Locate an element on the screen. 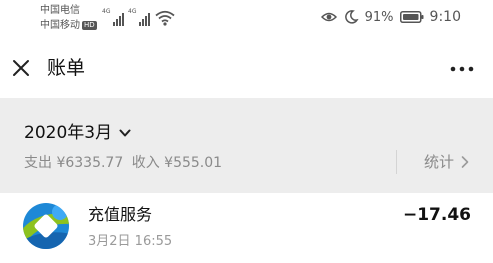  network-type-2: 4G is located at coordinates (132, 11).